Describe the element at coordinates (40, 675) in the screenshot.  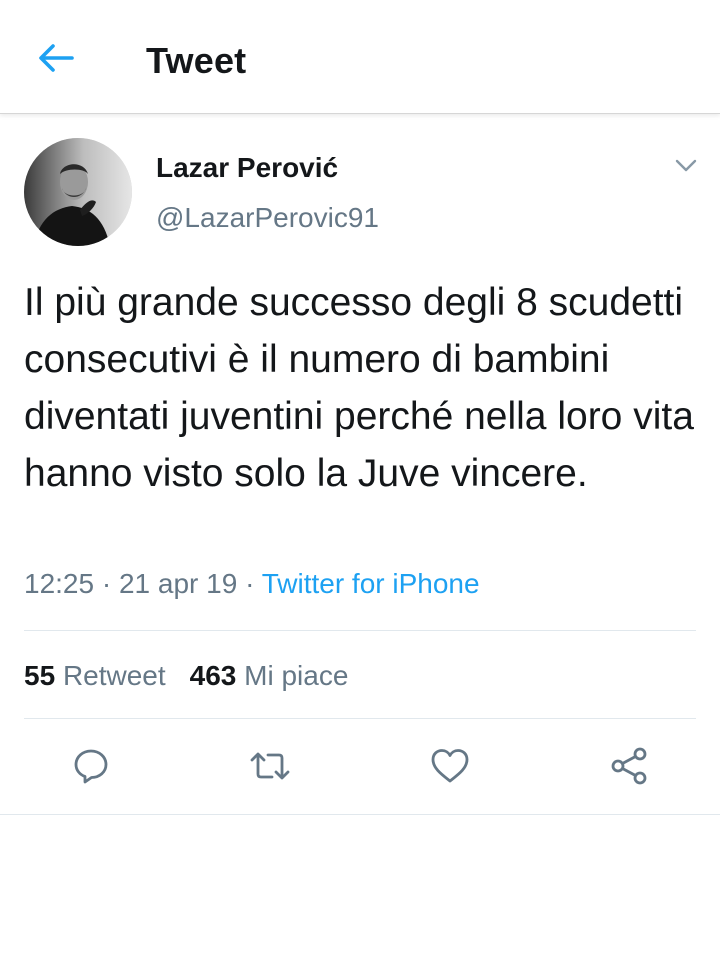
I see `retweet-count: 55` at that location.